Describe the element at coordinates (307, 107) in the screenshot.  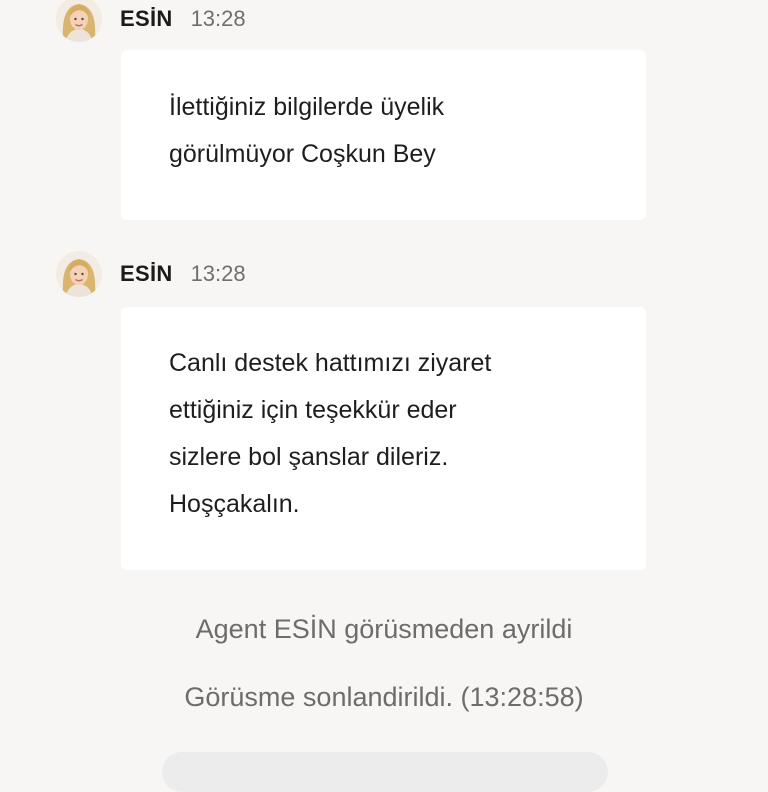
I see `message-text-line: İlettiğiniz bilgilerde üyelik` at that location.